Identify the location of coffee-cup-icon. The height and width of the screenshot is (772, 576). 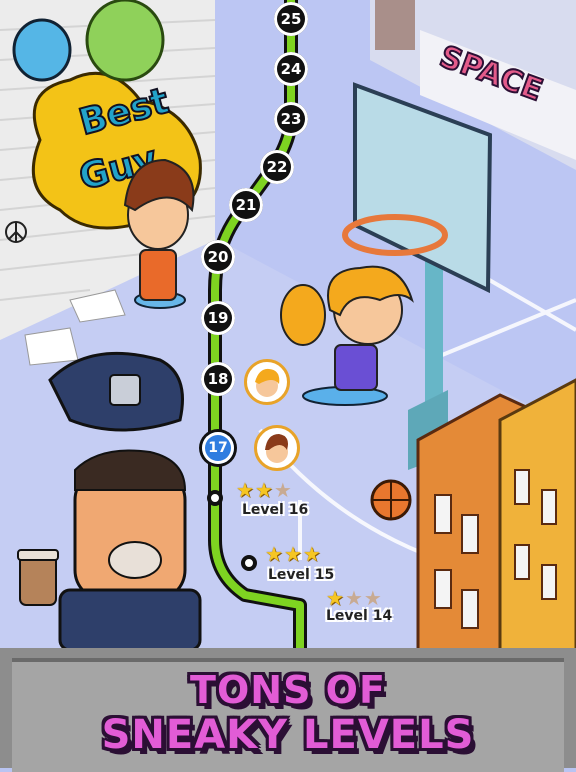
(38, 577).